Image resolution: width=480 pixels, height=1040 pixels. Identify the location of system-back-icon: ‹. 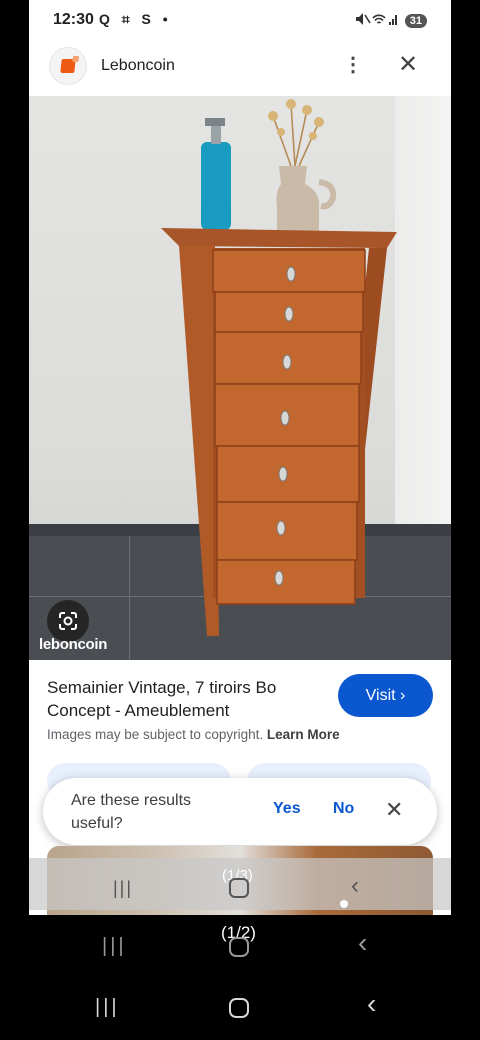
(371, 1004).